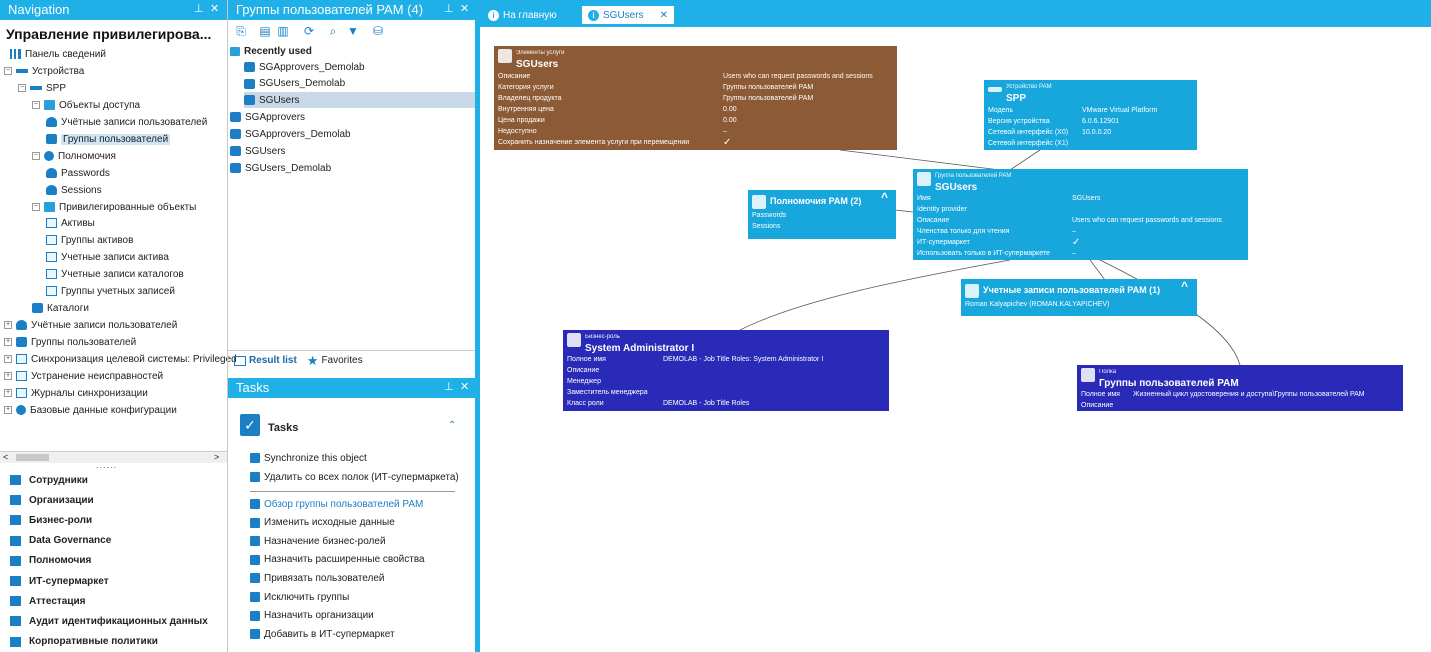  Describe the element at coordinates (505, 56) in the screenshot. I see `box-icon` at that location.